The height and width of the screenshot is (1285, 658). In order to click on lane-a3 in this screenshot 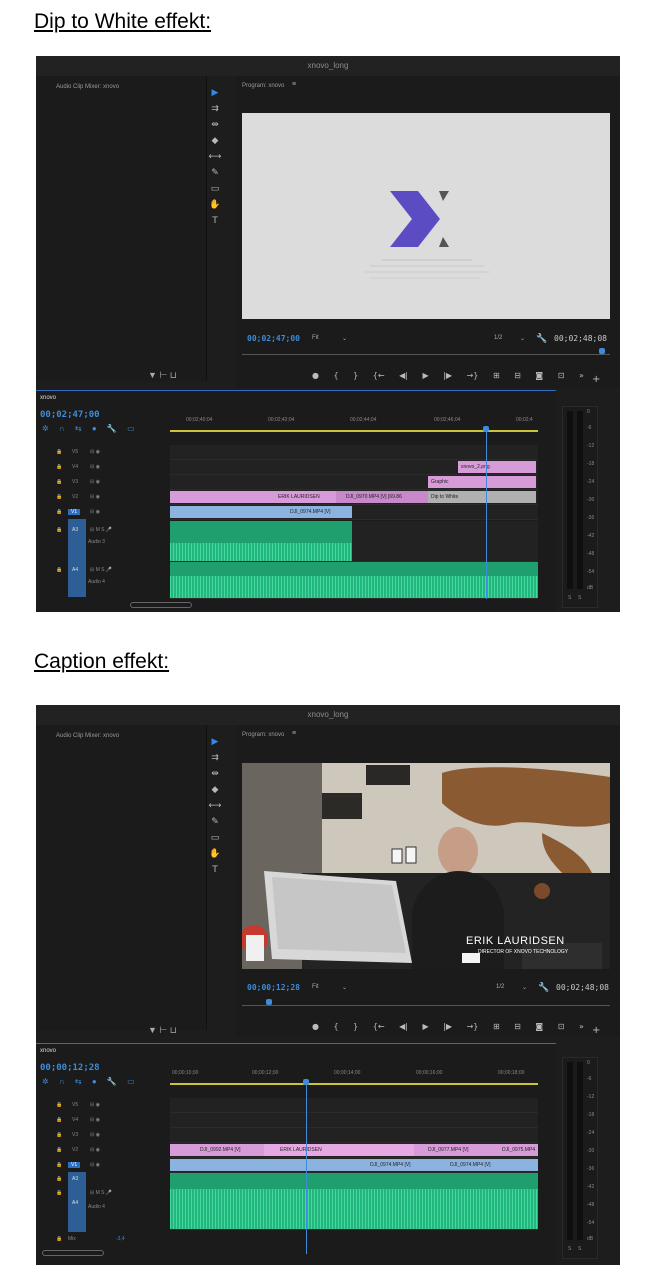, I will do `click(354, 541)`.